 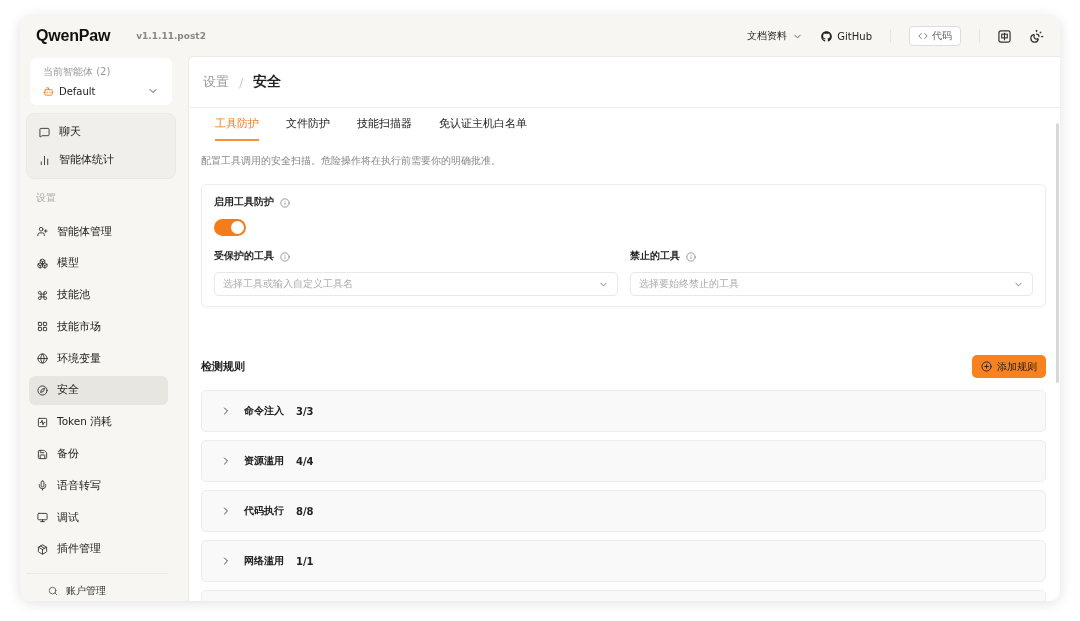 I want to click on page-title: 安全, so click(x=267, y=82).